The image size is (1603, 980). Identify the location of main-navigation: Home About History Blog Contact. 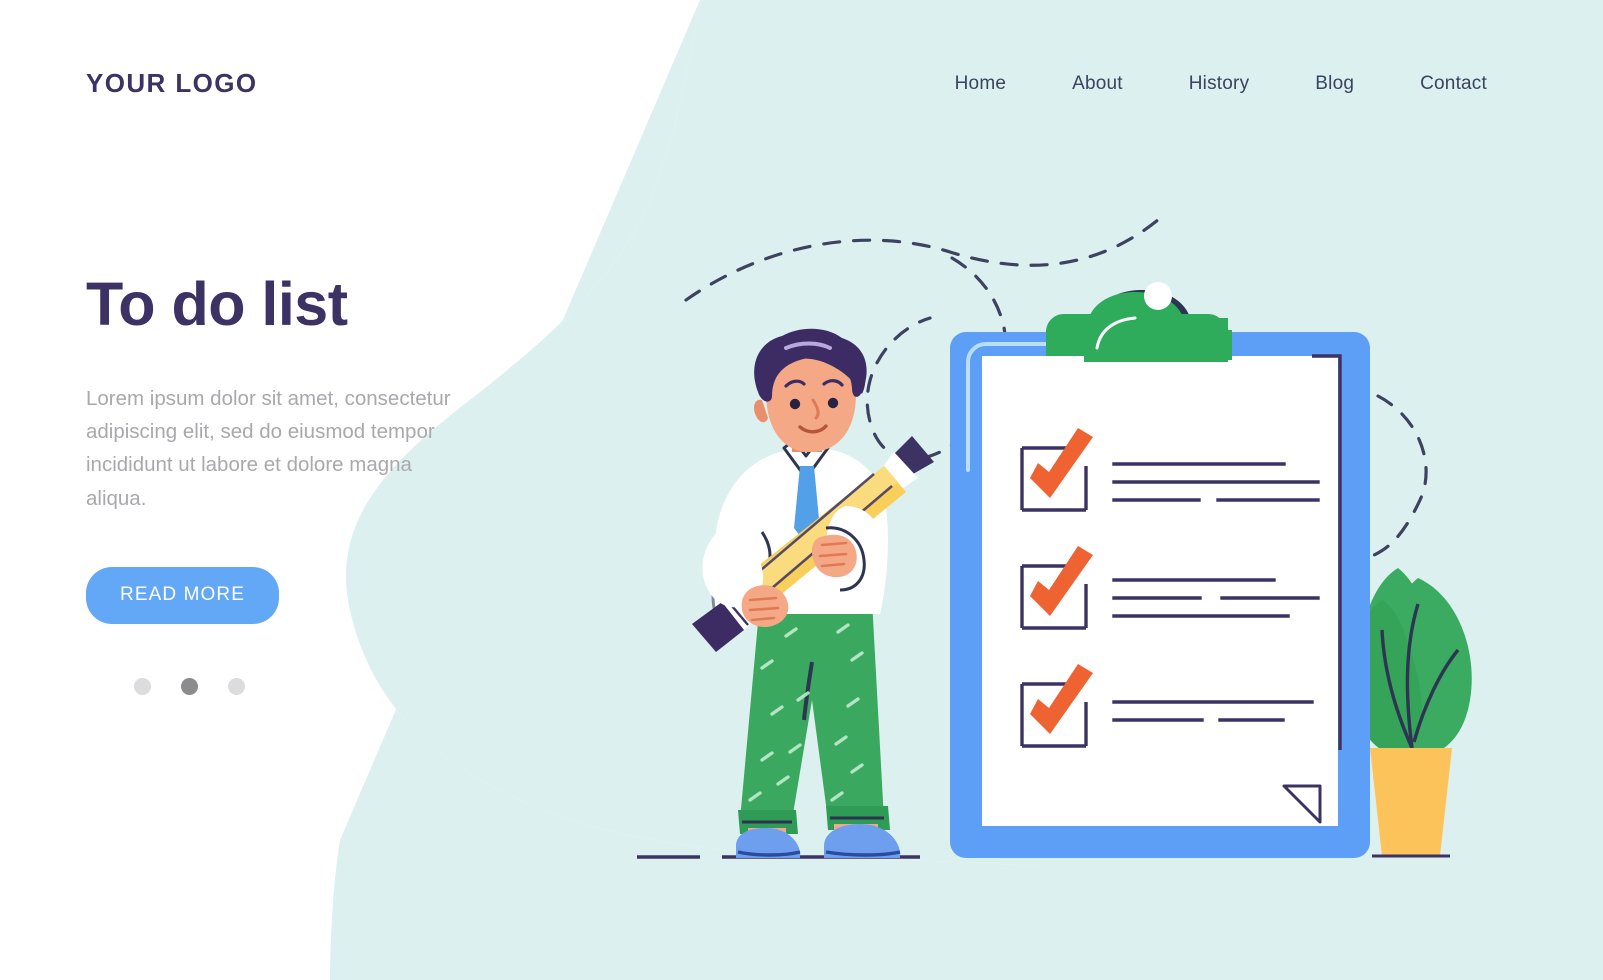
(1221, 84).